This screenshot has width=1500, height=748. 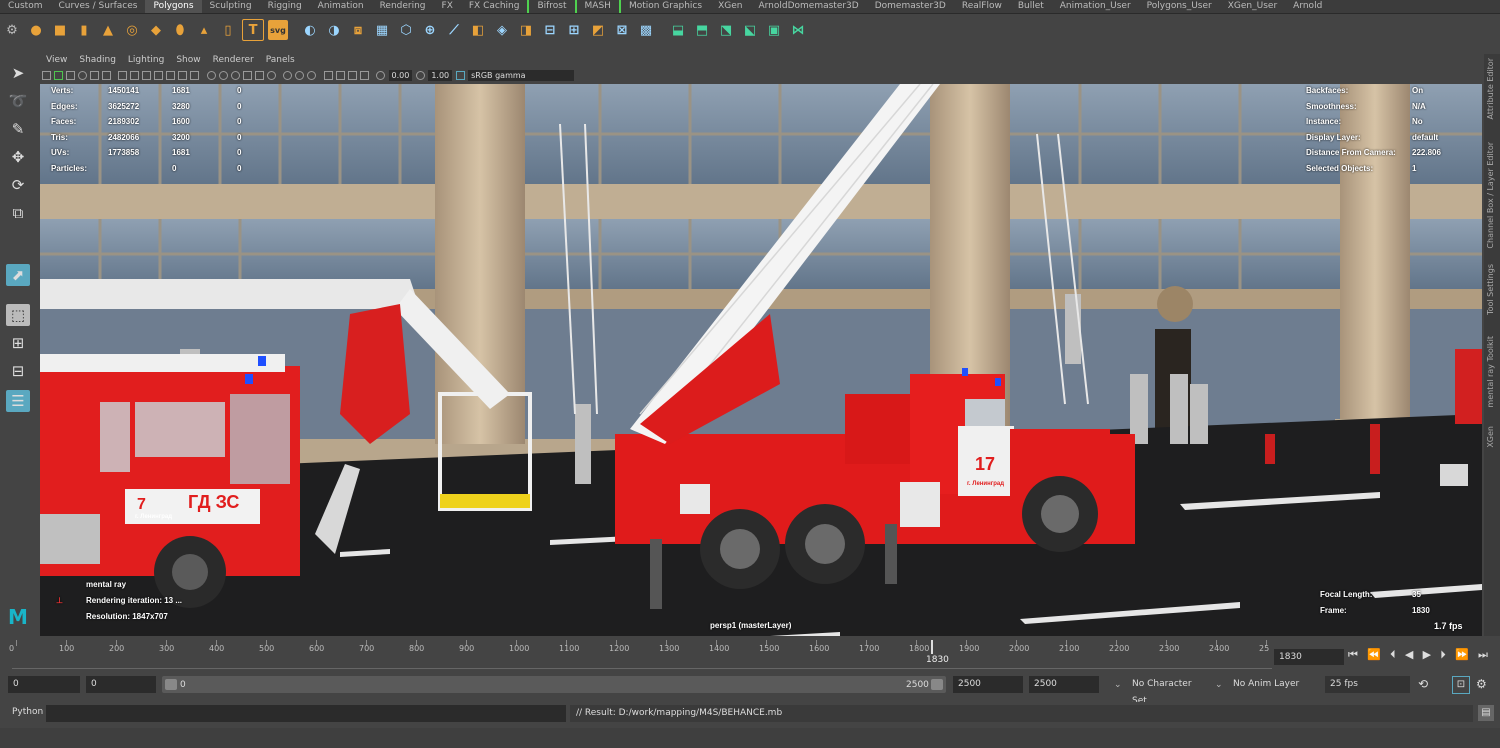 I want to click on play-backward-icon: ◀, so click(x=1409, y=656).